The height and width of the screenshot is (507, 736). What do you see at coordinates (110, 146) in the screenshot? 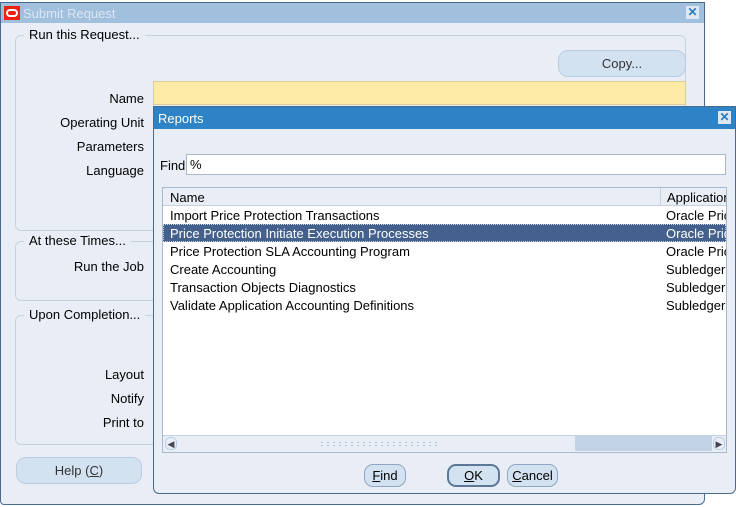
I see `parameters-label: Parameters` at bounding box center [110, 146].